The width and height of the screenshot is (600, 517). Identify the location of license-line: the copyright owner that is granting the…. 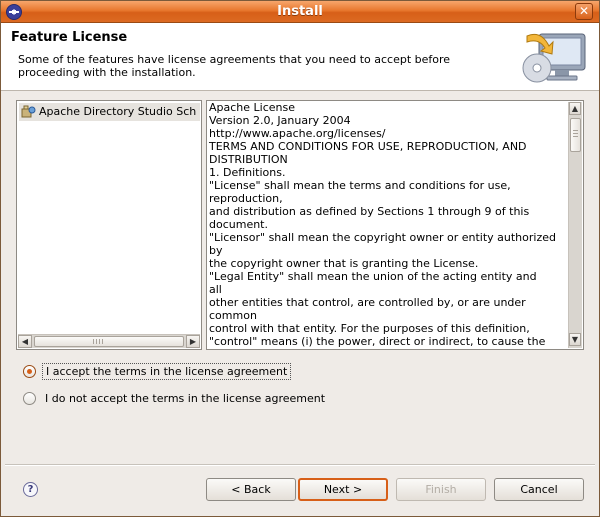
(344, 263).